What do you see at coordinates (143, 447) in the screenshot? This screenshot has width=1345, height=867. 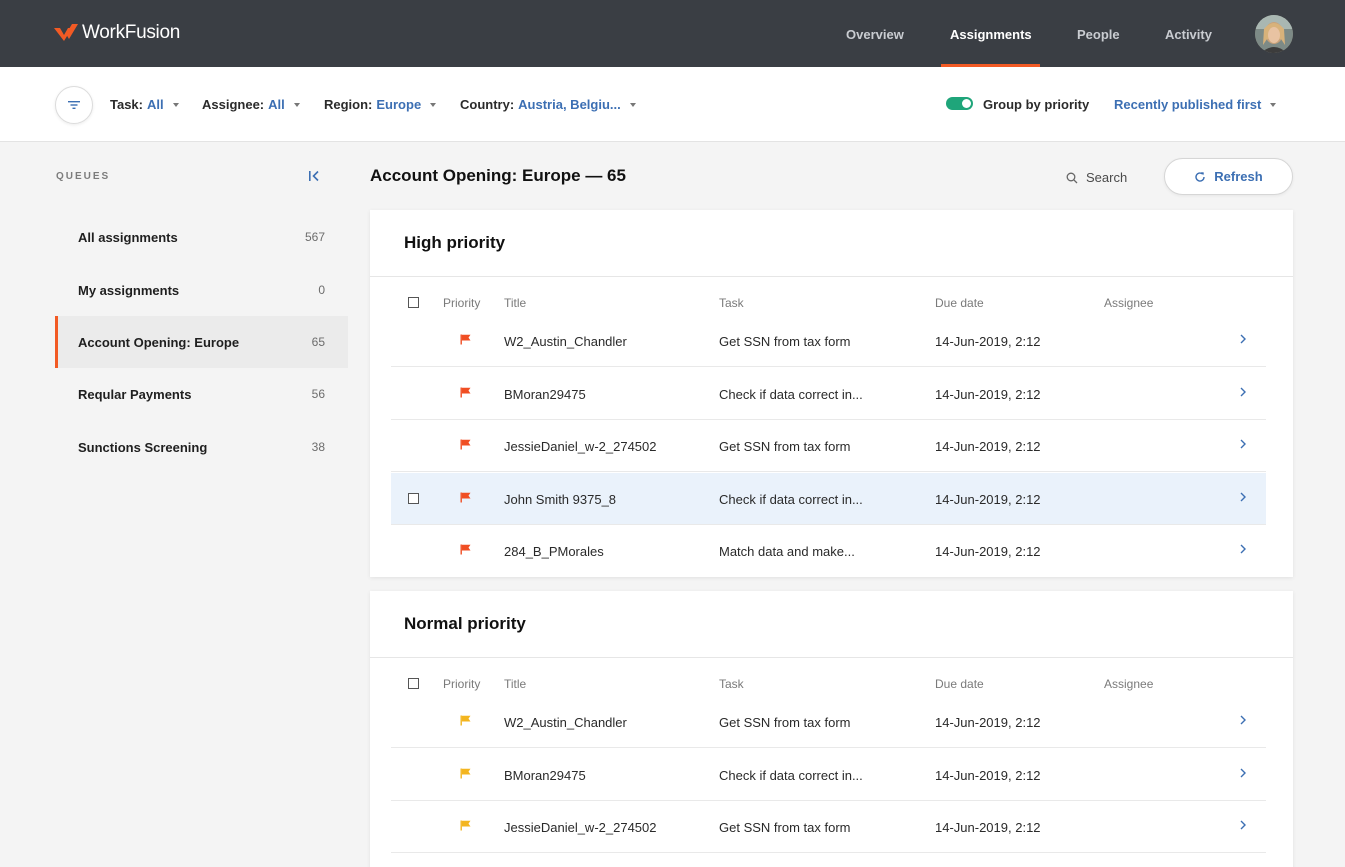 I see `queue-label: Sunctions Screening` at bounding box center [143, 447].